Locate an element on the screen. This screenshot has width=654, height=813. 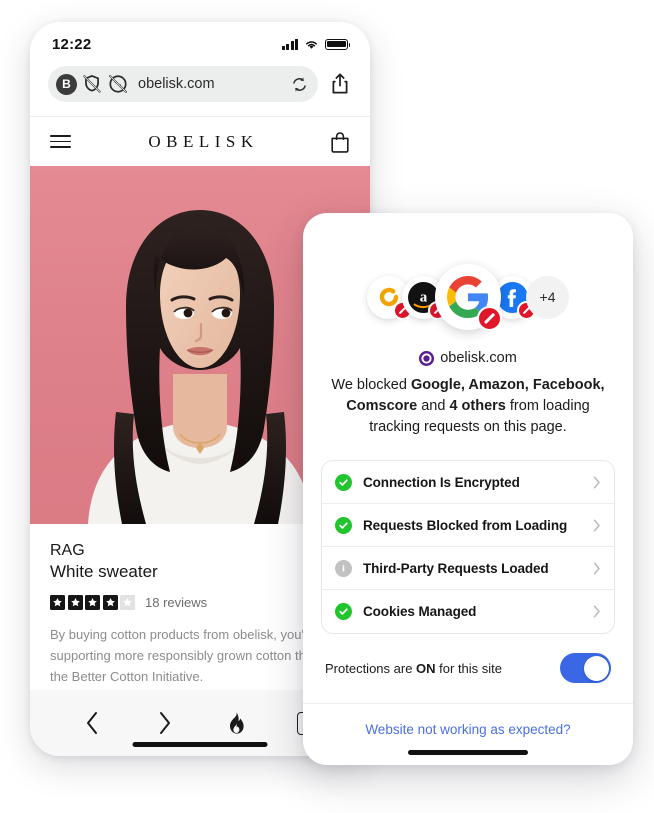
chevron-left-icon is located at coordinates (91, 723).